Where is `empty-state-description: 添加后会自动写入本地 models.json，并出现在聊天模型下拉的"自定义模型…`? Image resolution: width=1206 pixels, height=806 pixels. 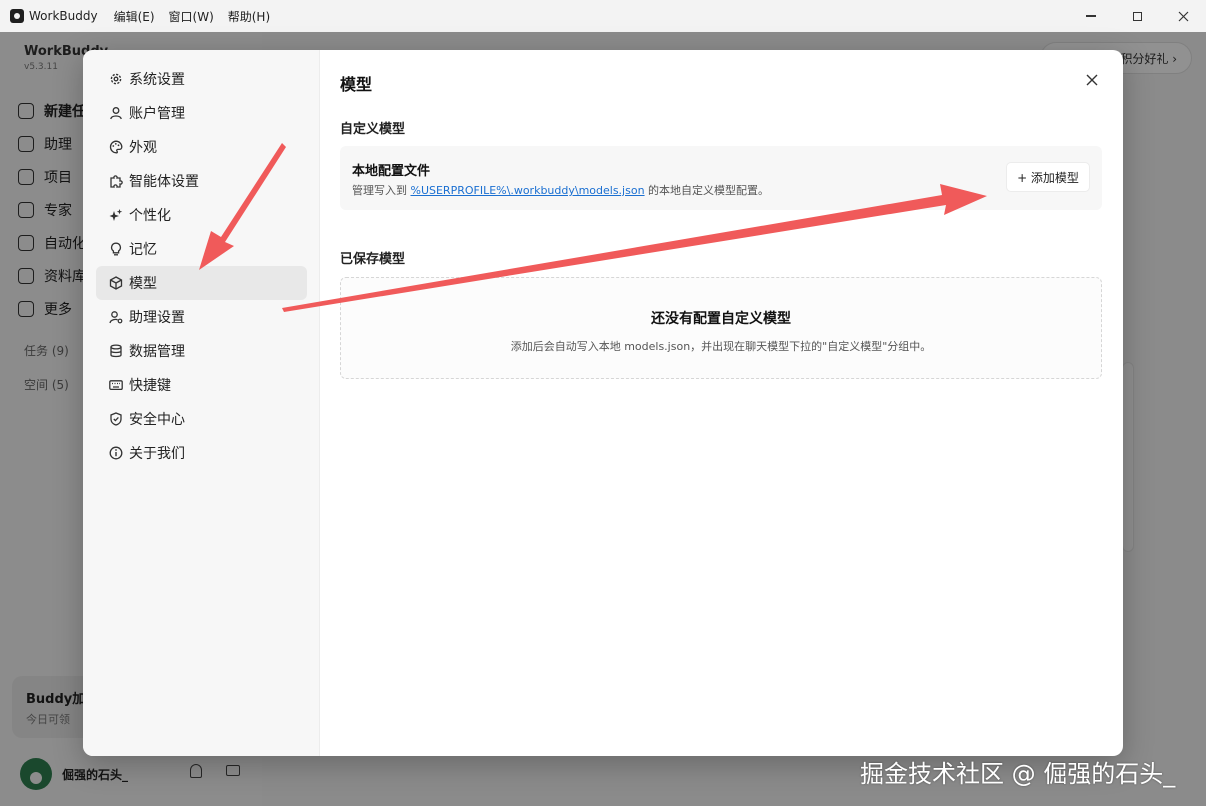
empty-state-description: 添加后会自动写入本地 models.json，并出现在聊天模型下拉的"自定义模型… is located at coordinates (721, 346).